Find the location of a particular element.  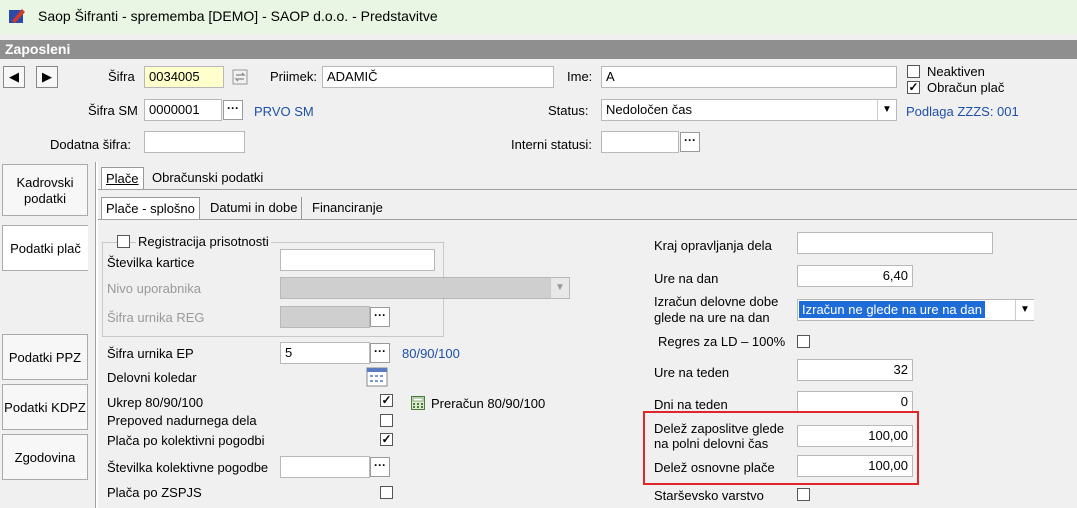

obracun-checkbox: ✓ is located at coordinates (913, 87).